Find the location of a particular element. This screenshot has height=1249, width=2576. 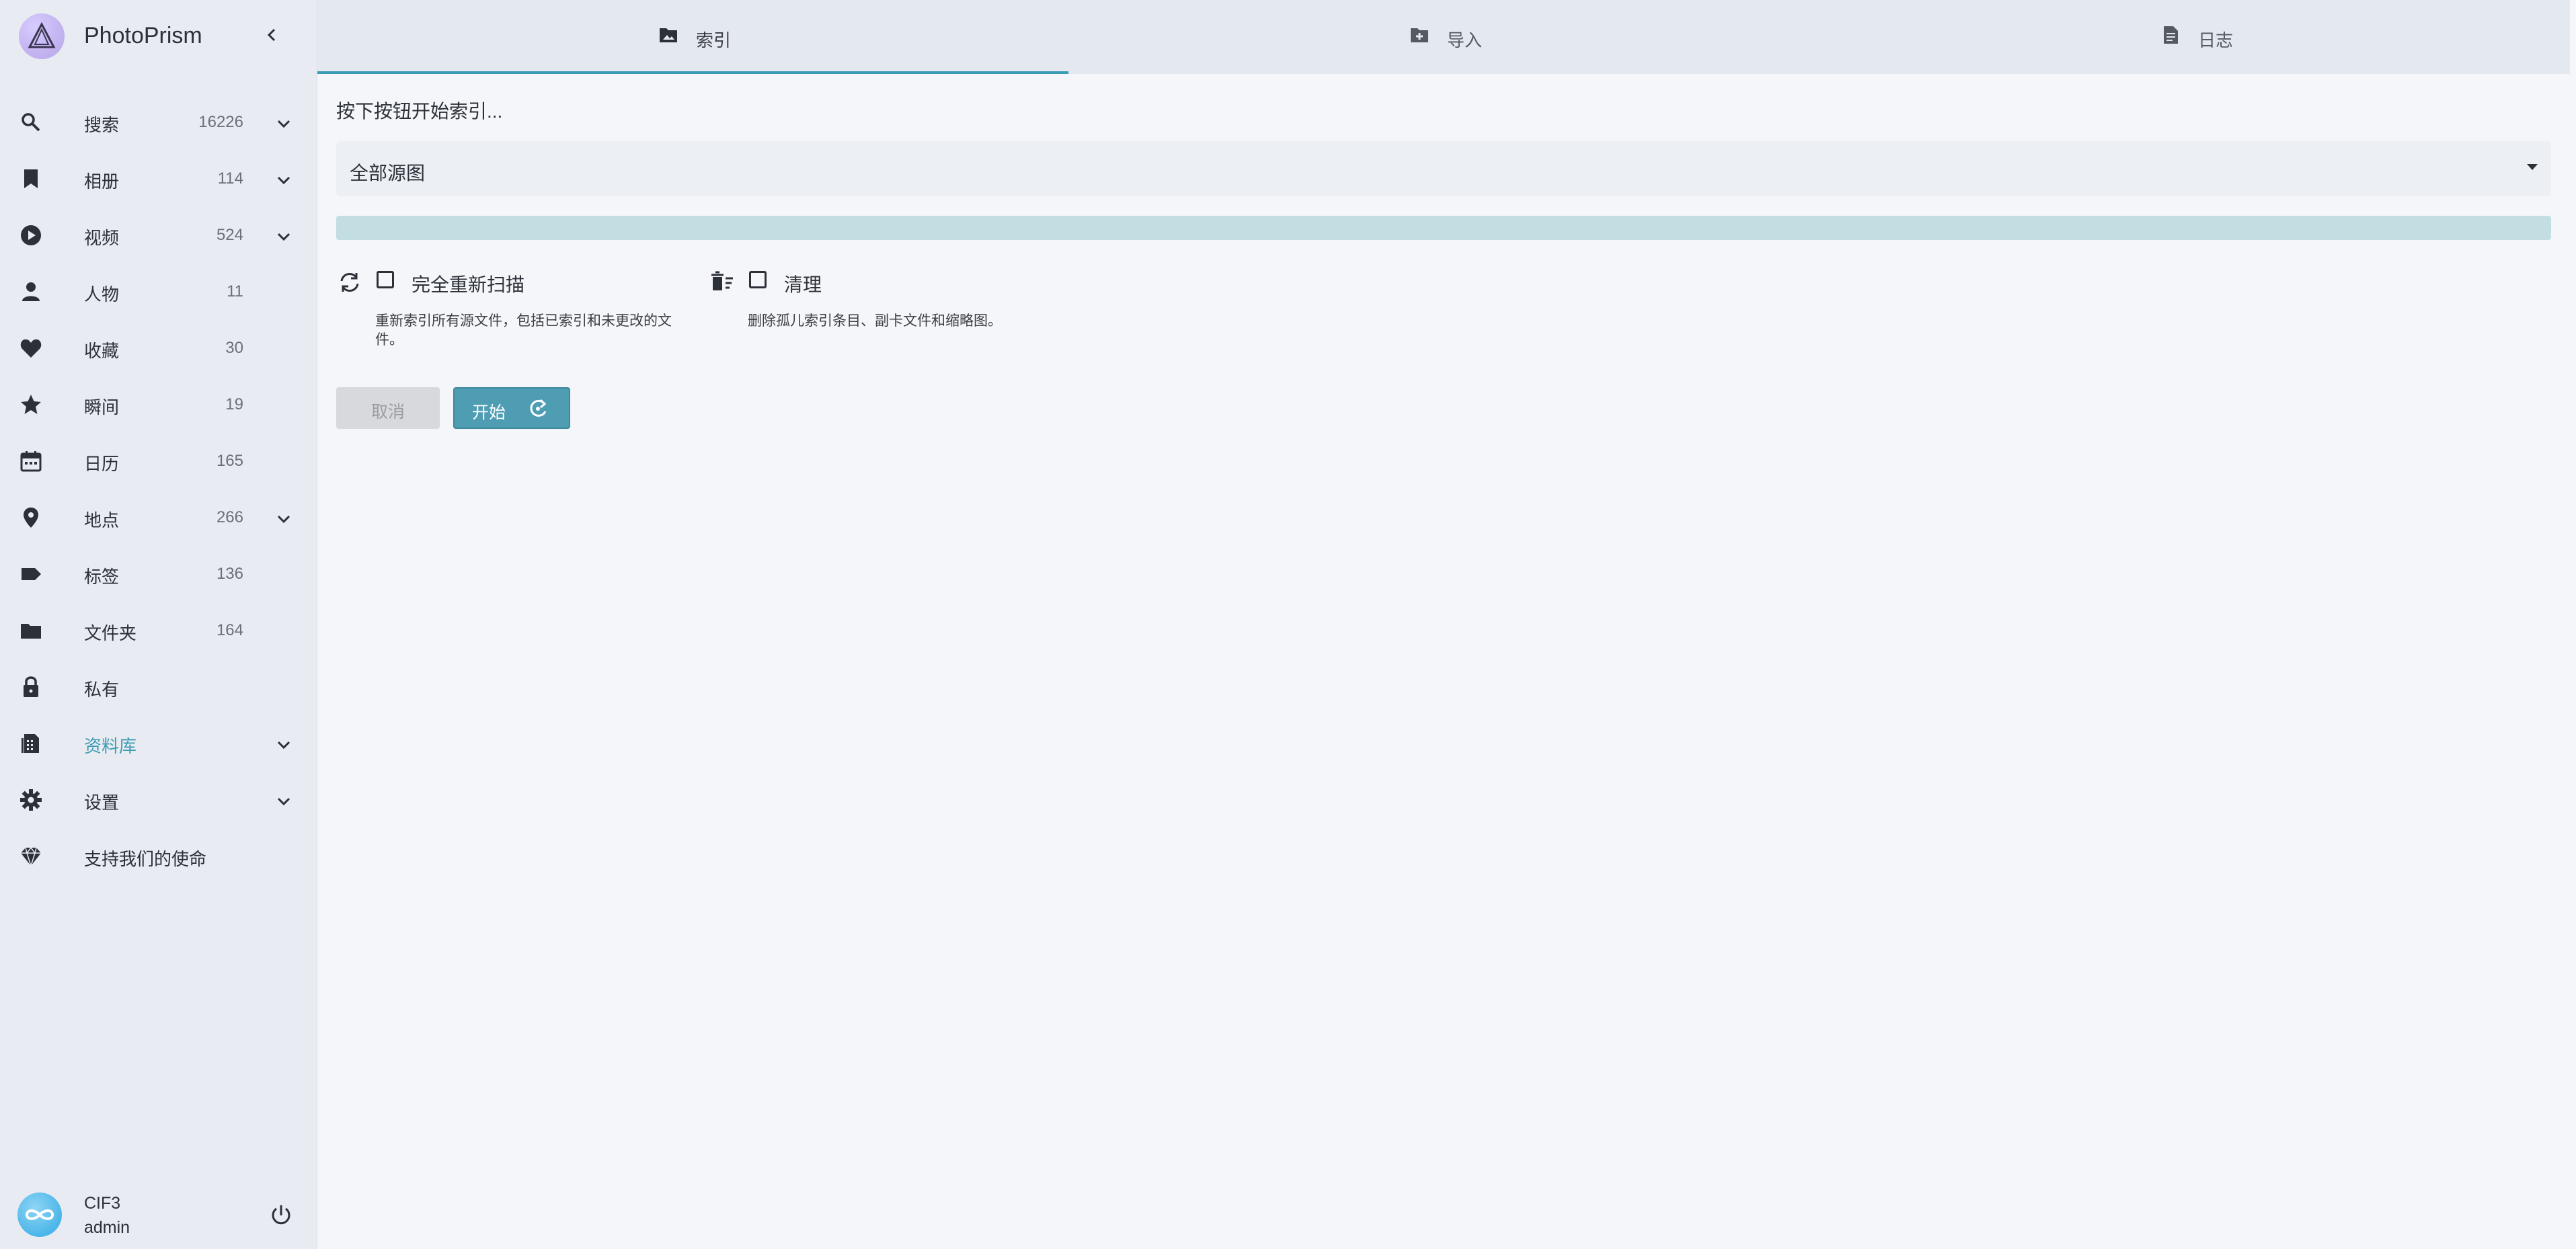

tab-import: 导入 is located at coordinates (1444, 37).